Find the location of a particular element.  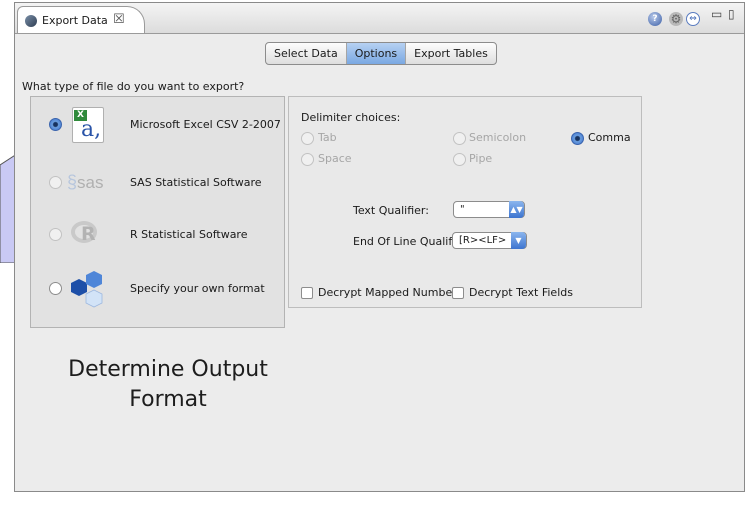

excel-radio is located at coordinates (55, 124).